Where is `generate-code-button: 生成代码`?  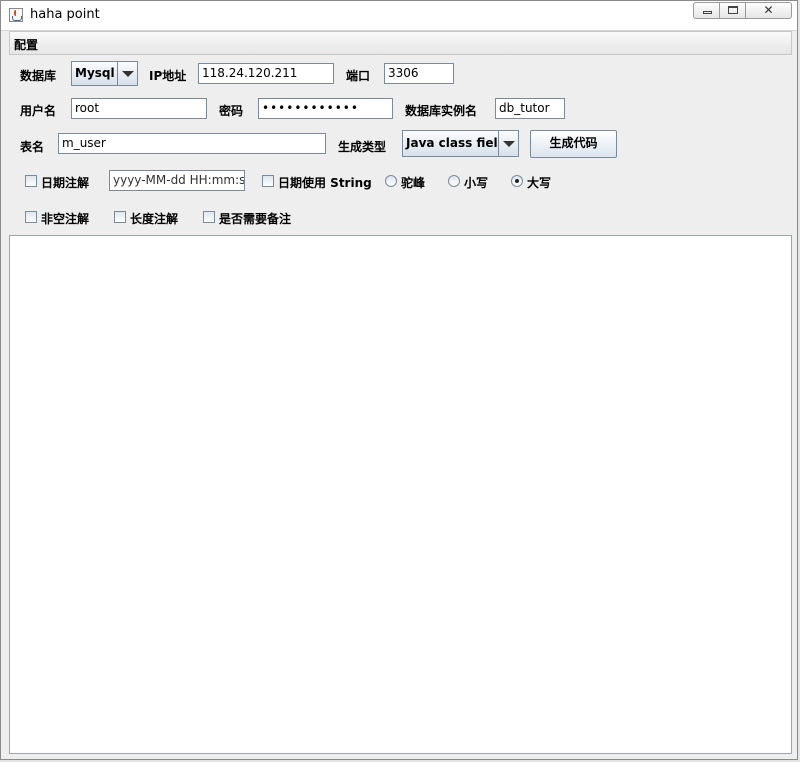 generate-code-button: 生成代码 is located at coordinates (573, 144).